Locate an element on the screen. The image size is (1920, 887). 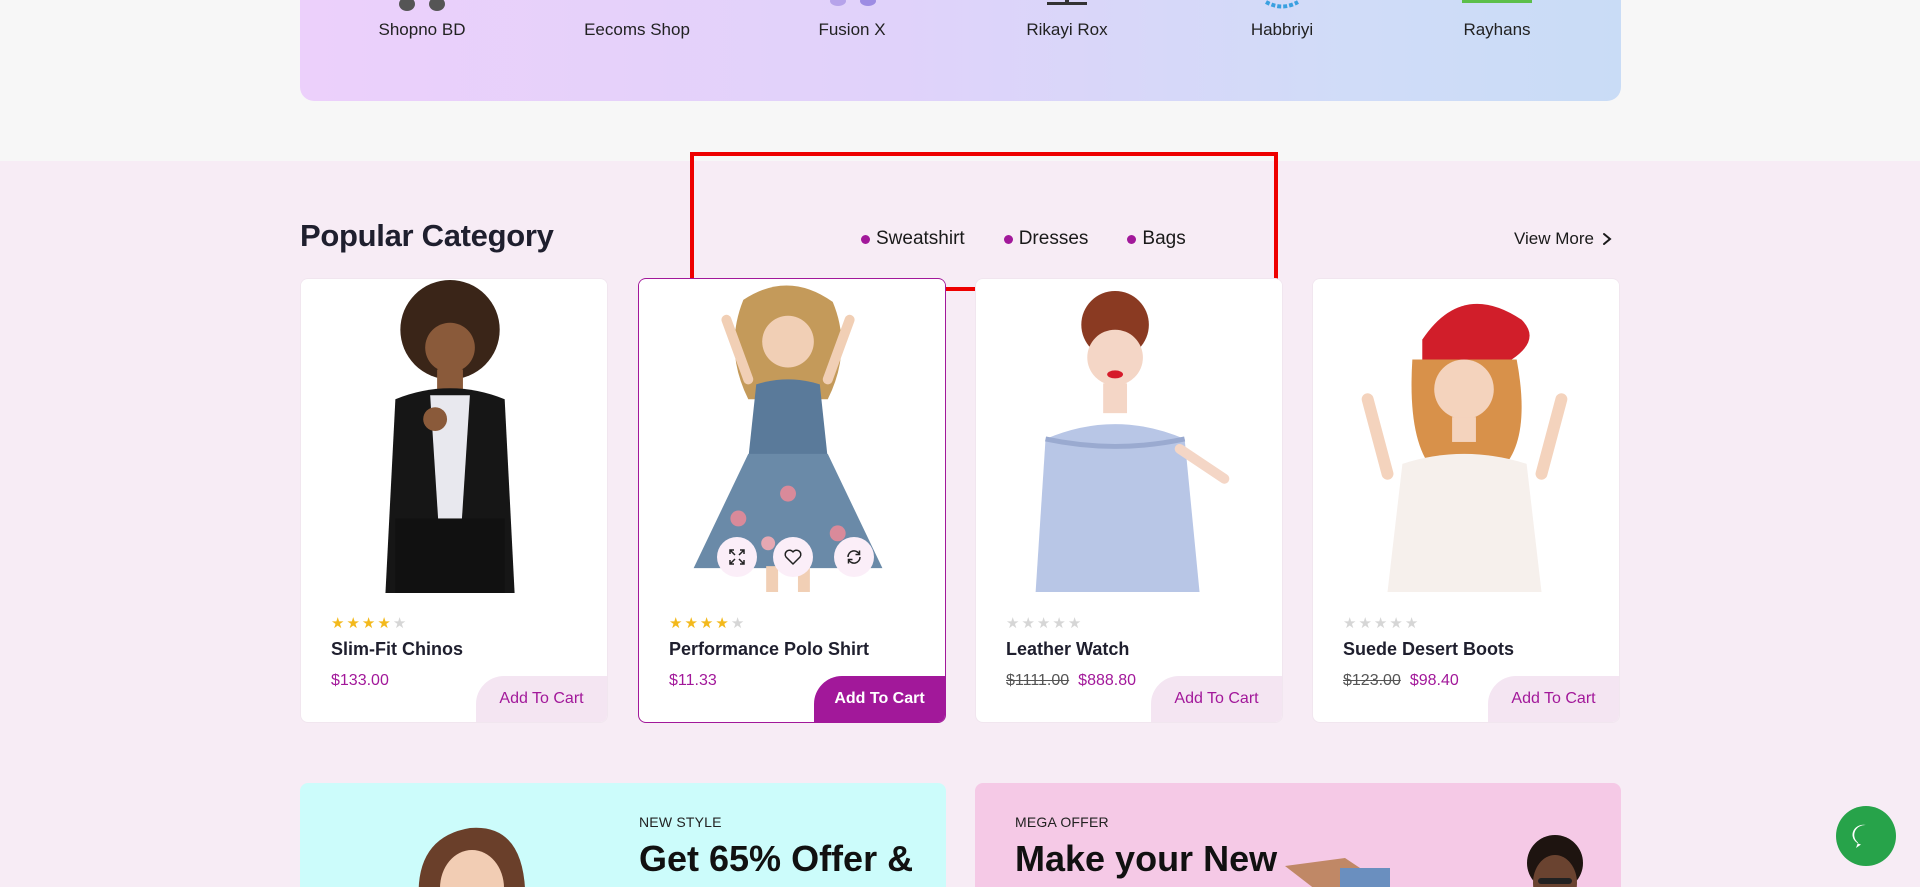
refresh-icon is located at coordinates (854, 557).